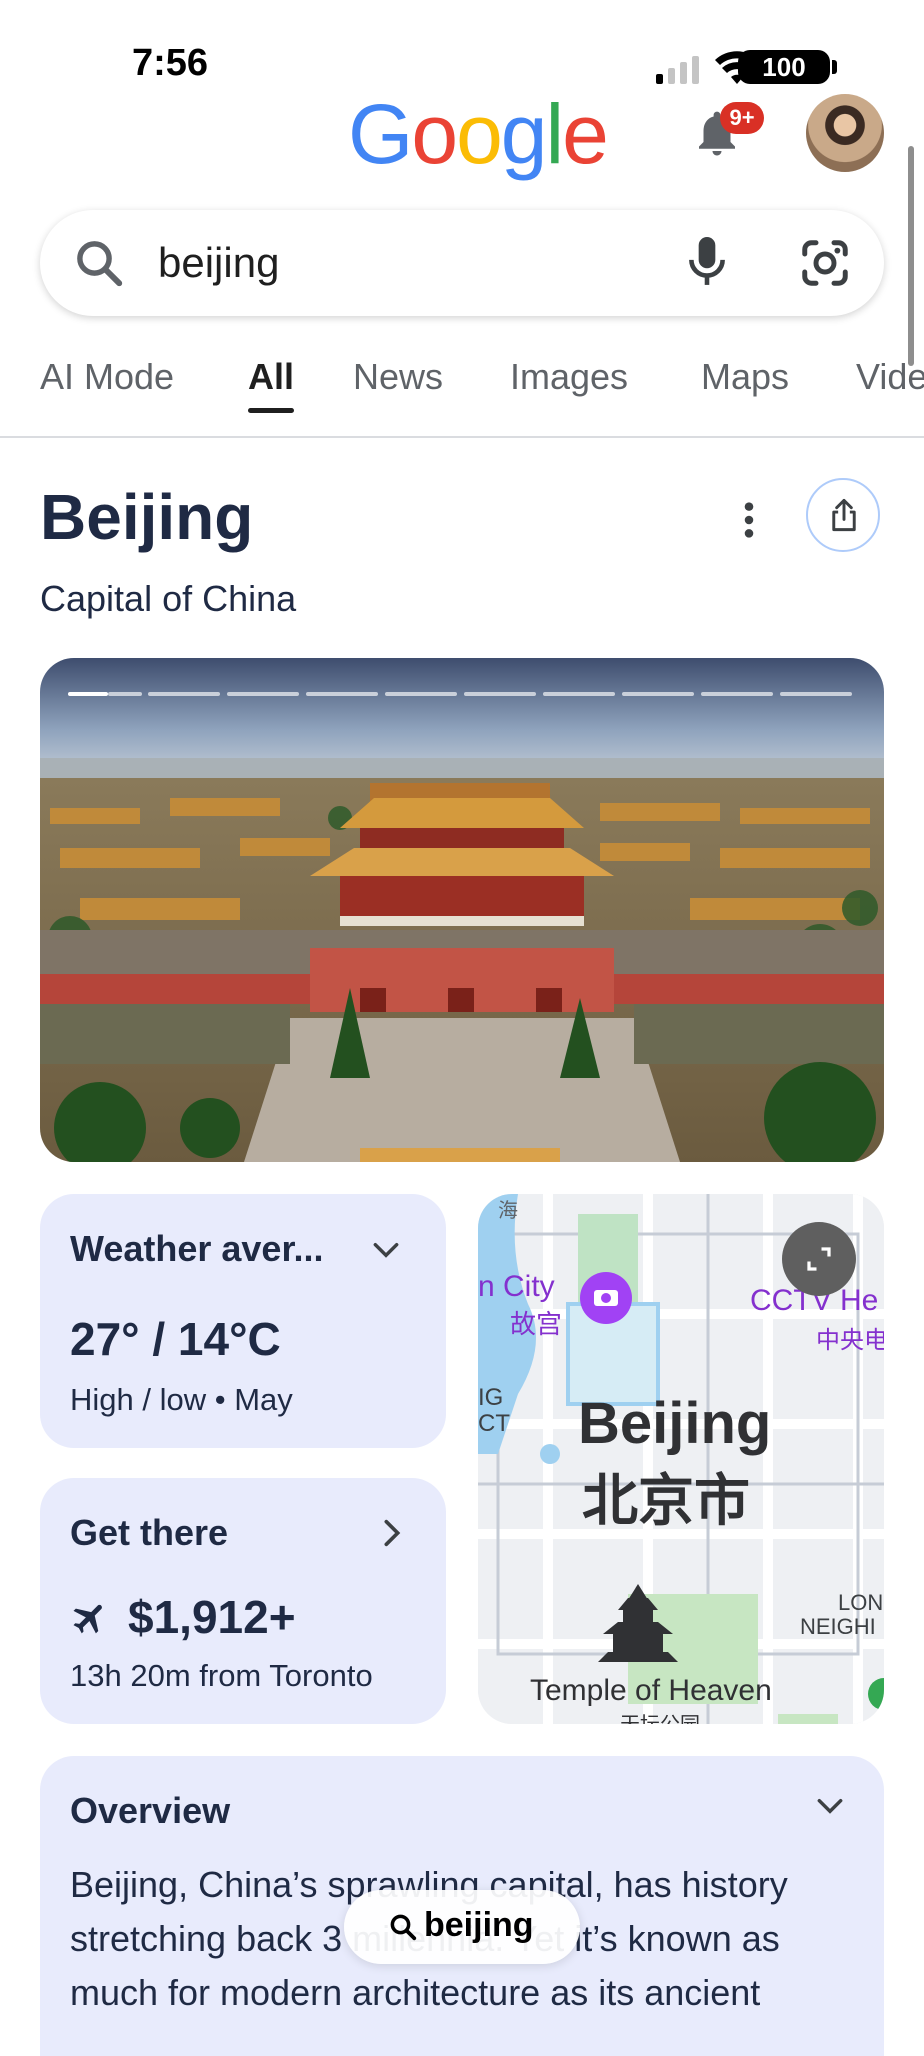 The image size is (924, 2056). What do you see at coordinates (651, 1690) in the screenshot?
I see `map-label-temple: Temple of Heaven` at bounding box center [651, 1690].